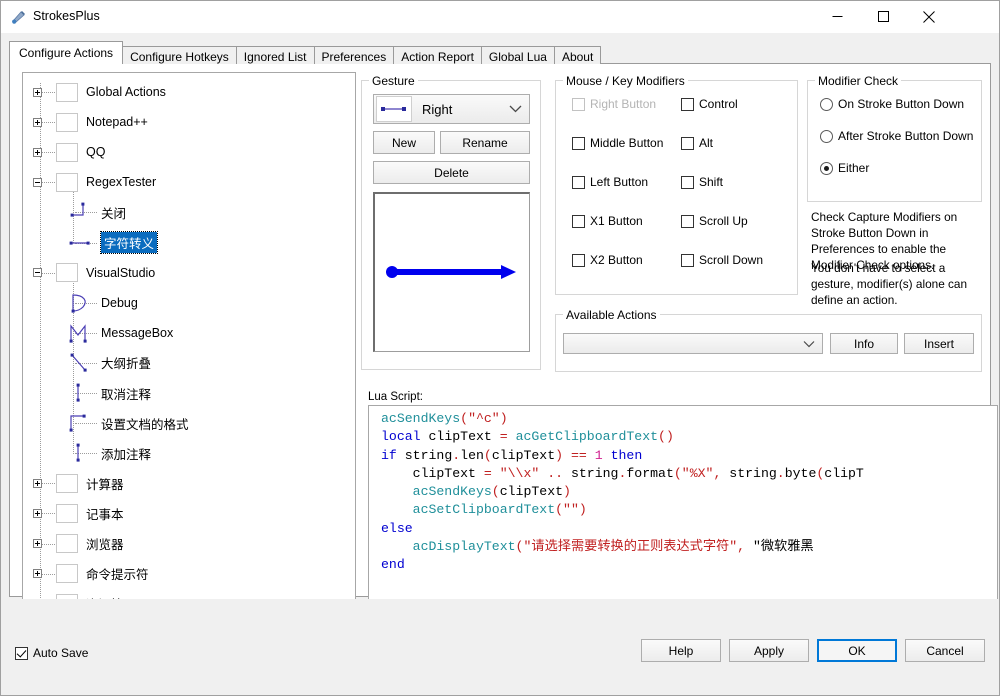 The image size is (1000, 696). I want to click on tree-action-node: Debug, so click(102, 303).